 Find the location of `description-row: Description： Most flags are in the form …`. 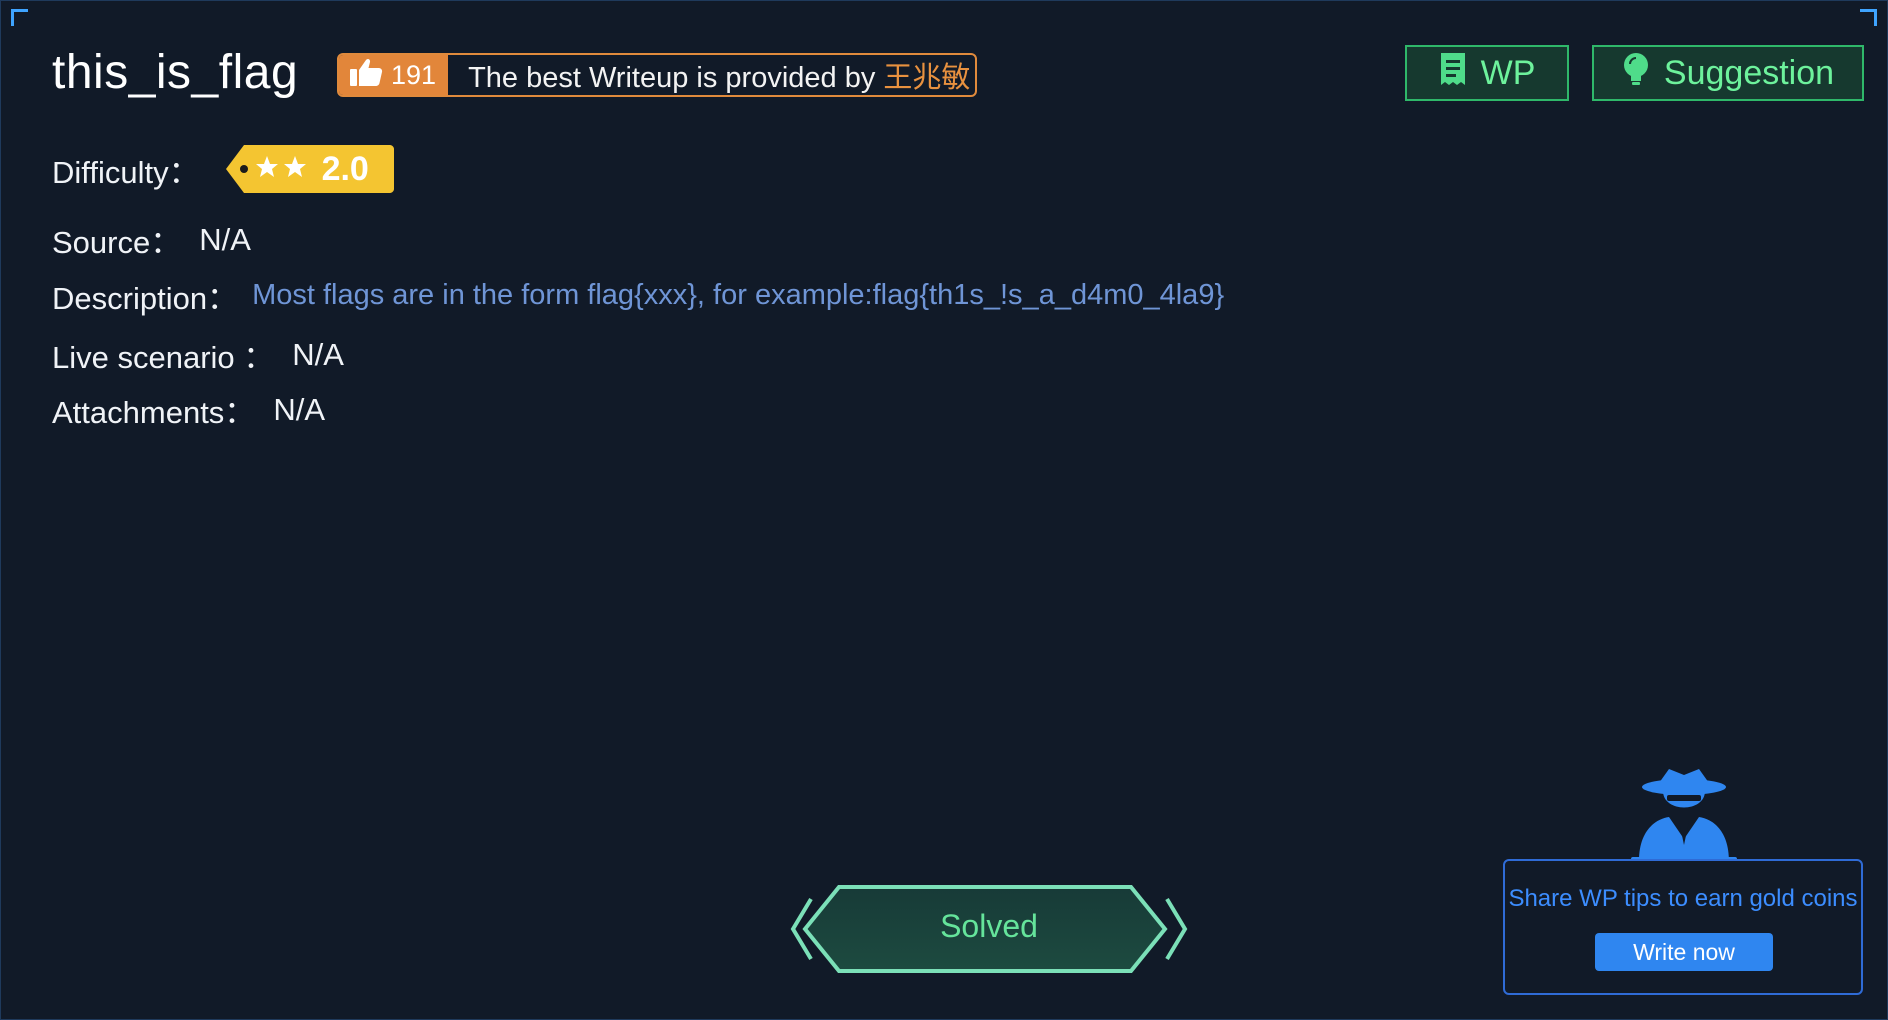

description-row: Description： Most flags are in the form … is located at coordinates (638, 295).